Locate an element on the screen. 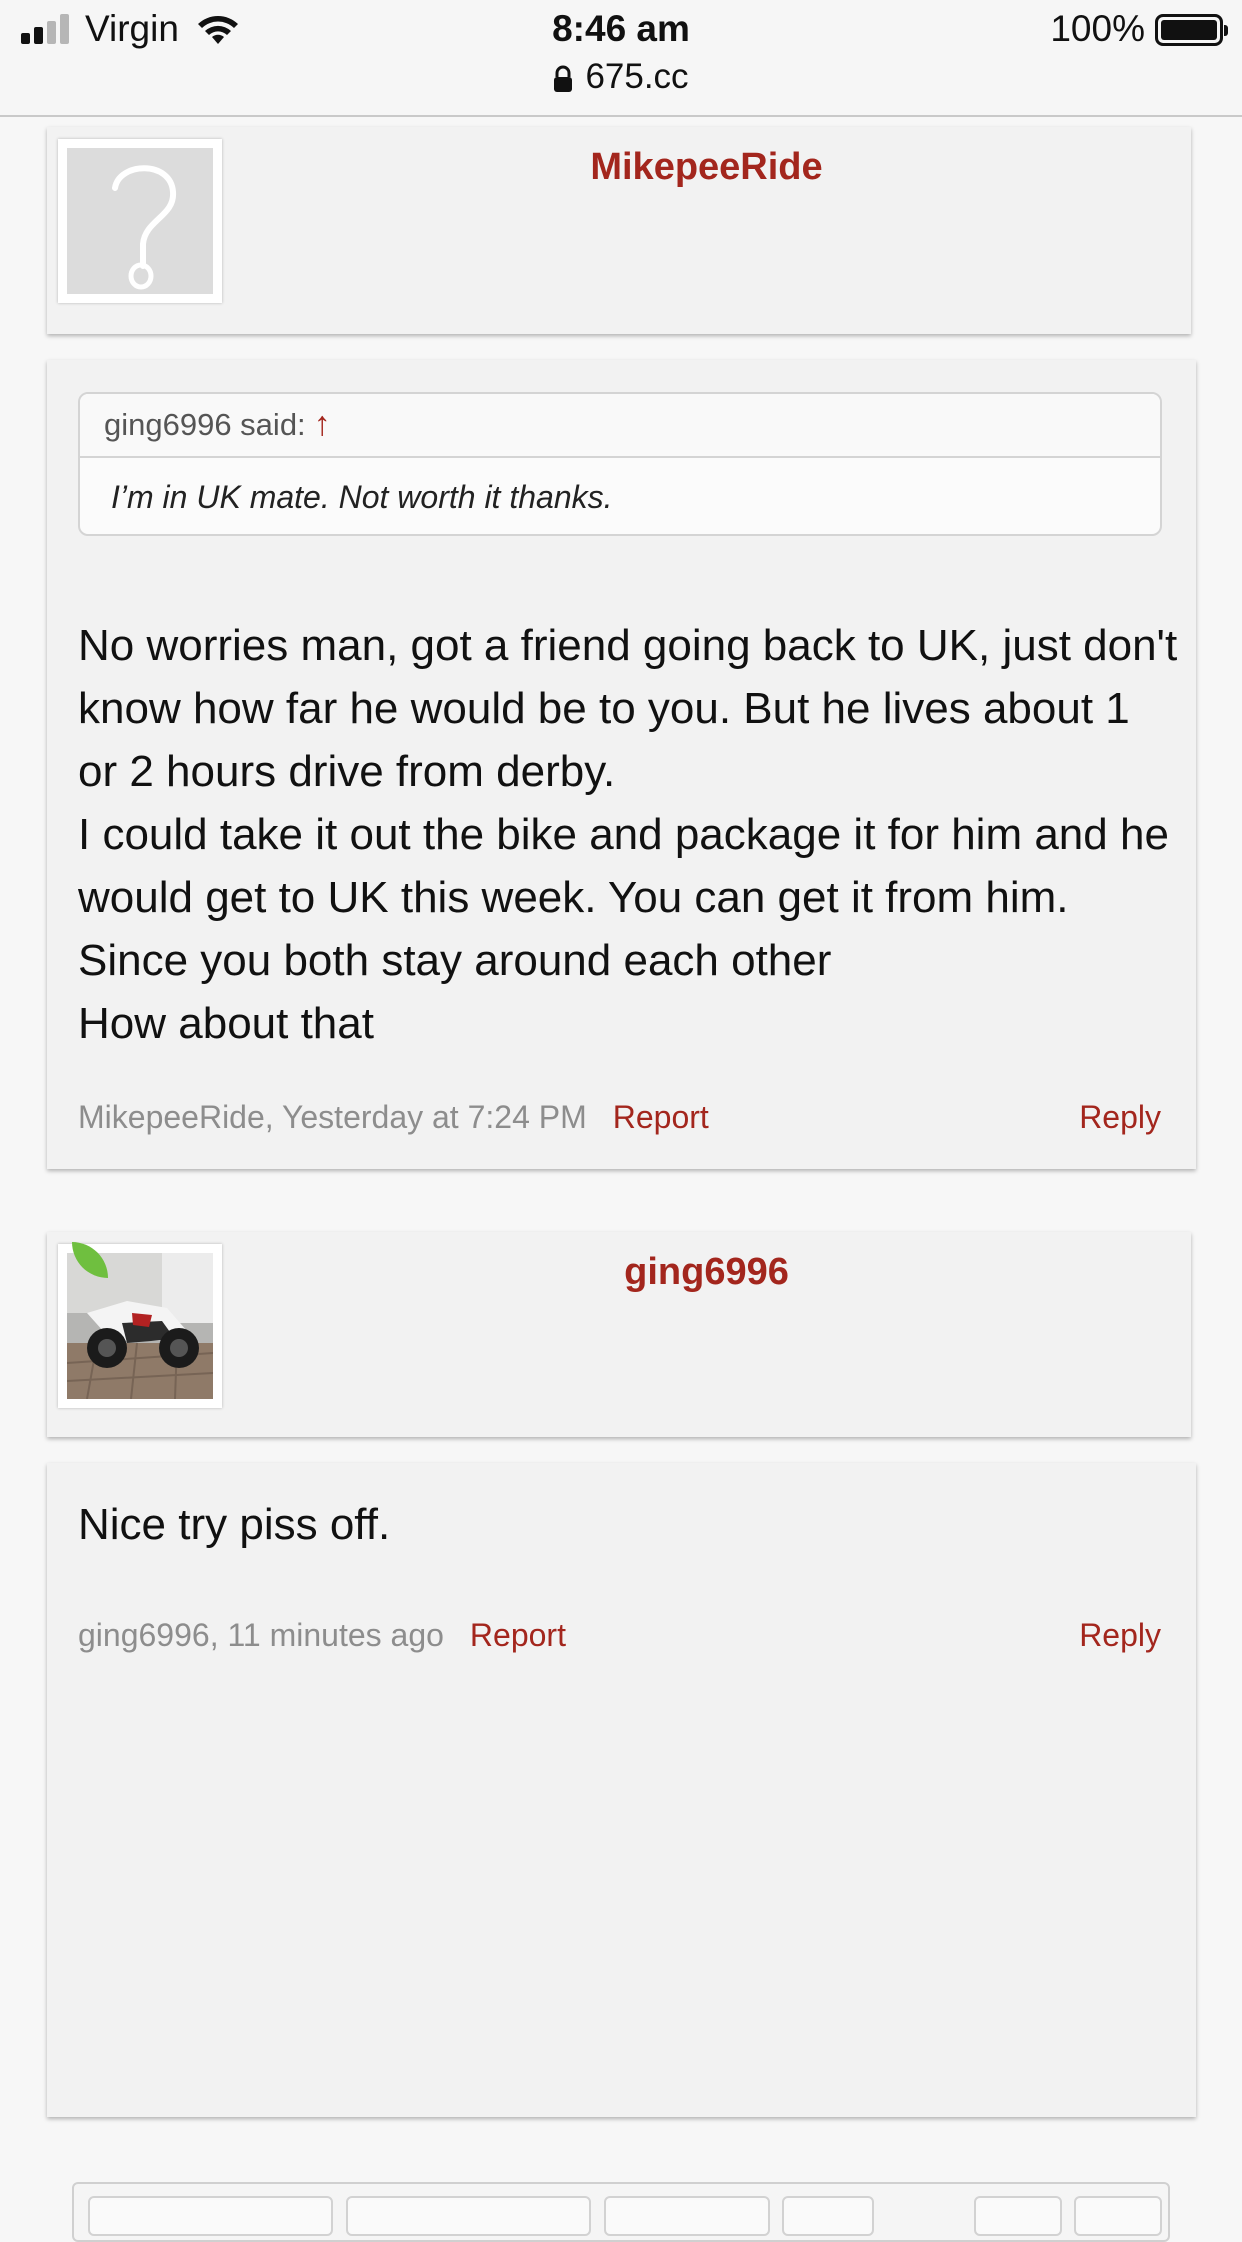 The width and height of the screenshot is (1242, 2242). post-meta: ging6996, 11 minutes ago Report Reply is located at coordinates (619, 1635).